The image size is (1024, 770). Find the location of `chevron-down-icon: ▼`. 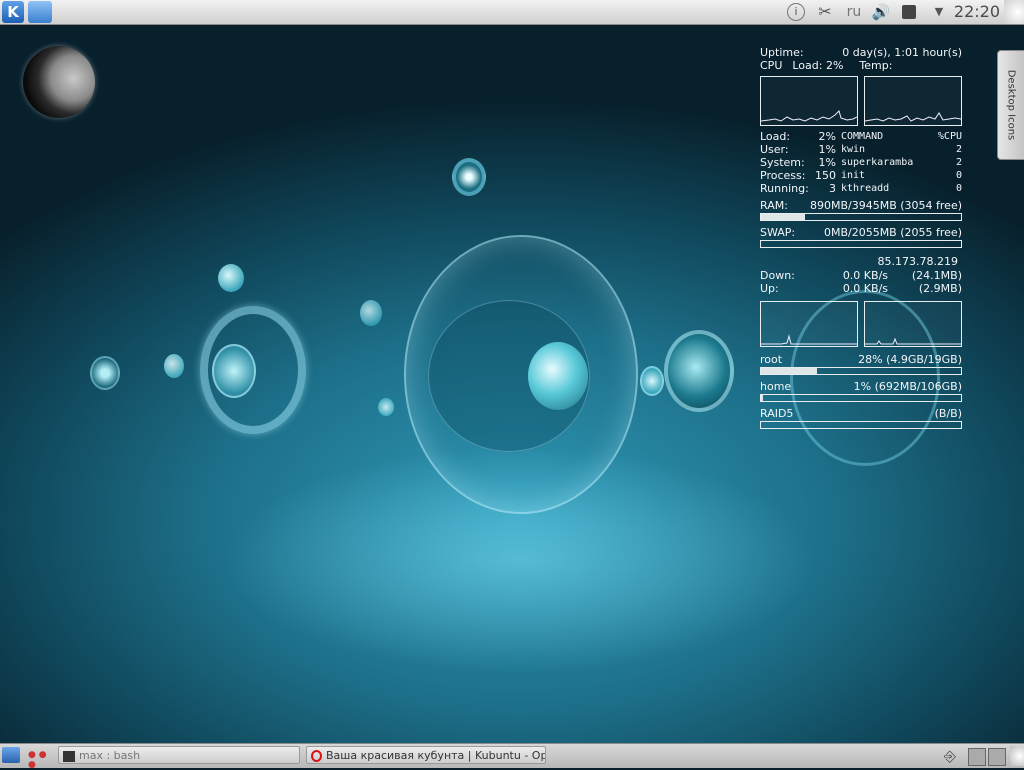

chevron-down-icon: ▼ is located at coordinates (939, 12).